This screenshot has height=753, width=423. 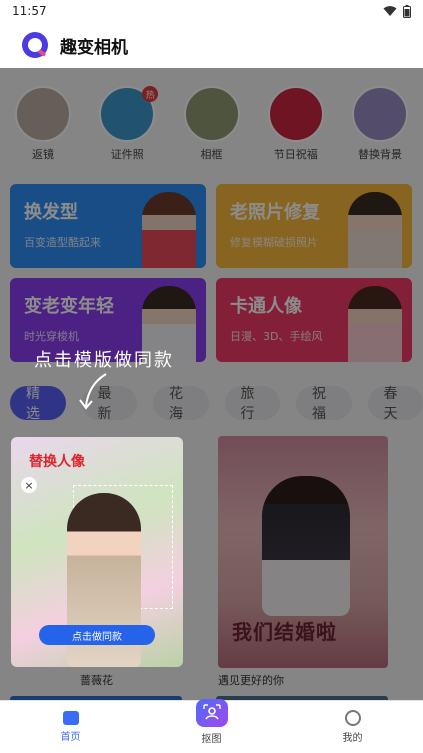 What do you see at coordinates (70, 737) in the screenshot?
I see `nav-label: 首页` at bounding box center [70, 737].